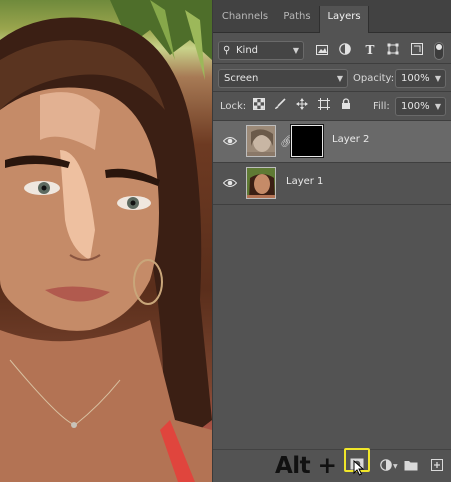 Image resolution: width=451 pixels, height=482 pixels. I want to click on layers-panel-footer: Alt + ▼, so click(332, 465).